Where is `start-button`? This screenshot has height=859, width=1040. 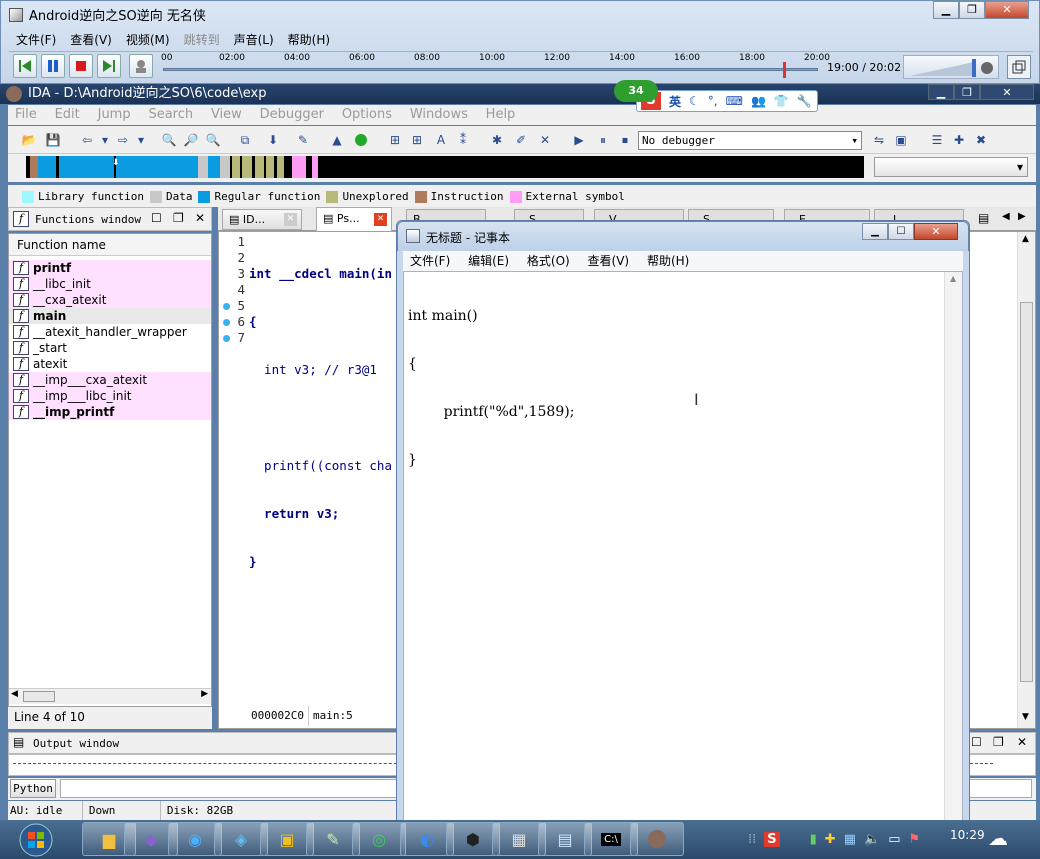
start-button is located at coordinates (36, 839).